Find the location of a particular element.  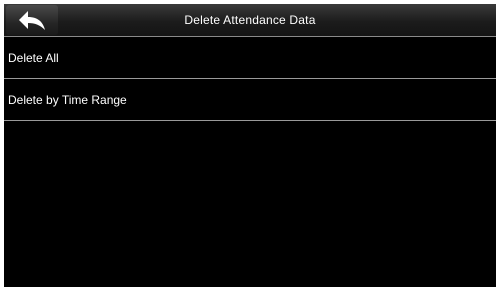

menu-item-label: Delete All is located at coordinates (33, 58).